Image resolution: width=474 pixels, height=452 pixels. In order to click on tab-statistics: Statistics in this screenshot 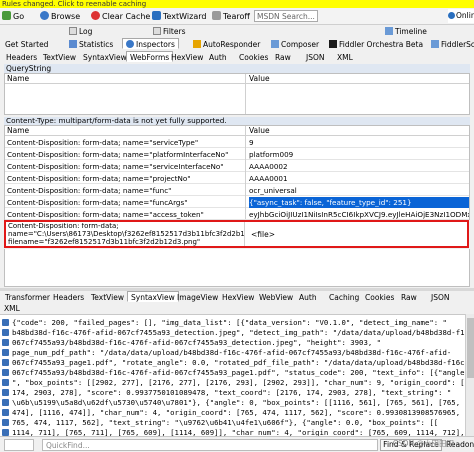, I will do `click(91, 44)`.